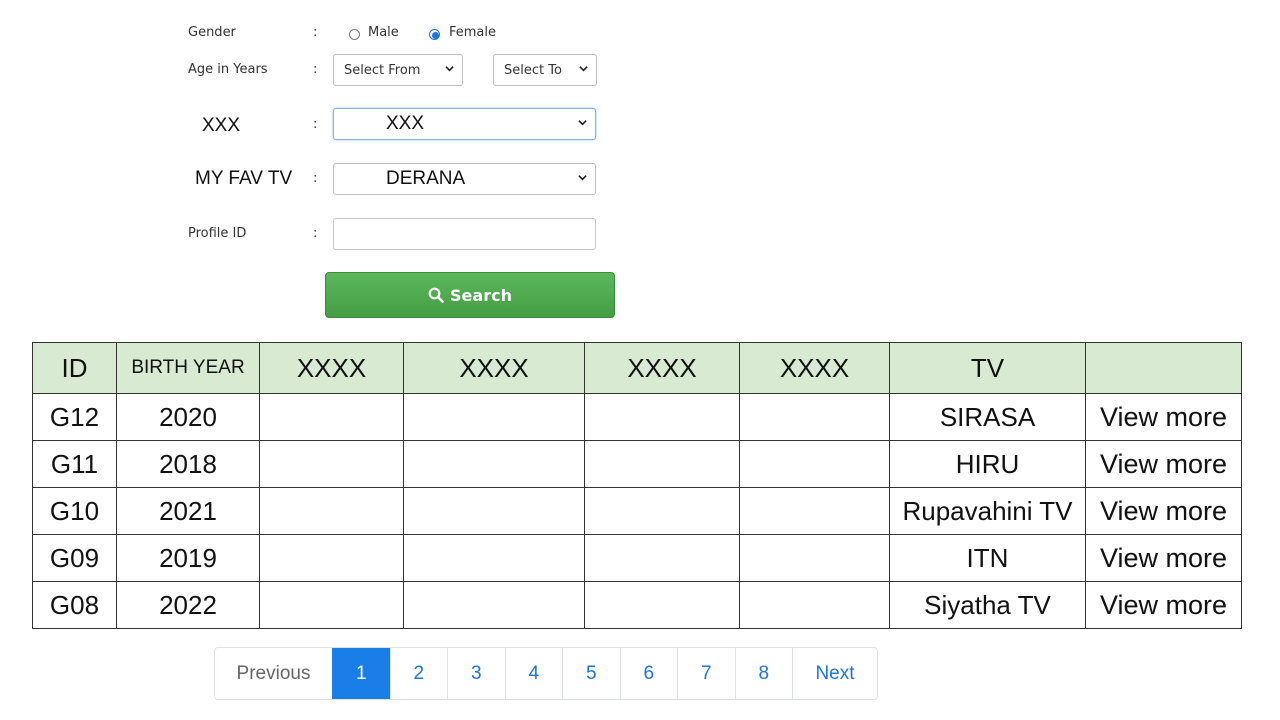 This screenshot has height=720, width=1280. I want to click on cell-birth-year: 2020, so click(188, 417).